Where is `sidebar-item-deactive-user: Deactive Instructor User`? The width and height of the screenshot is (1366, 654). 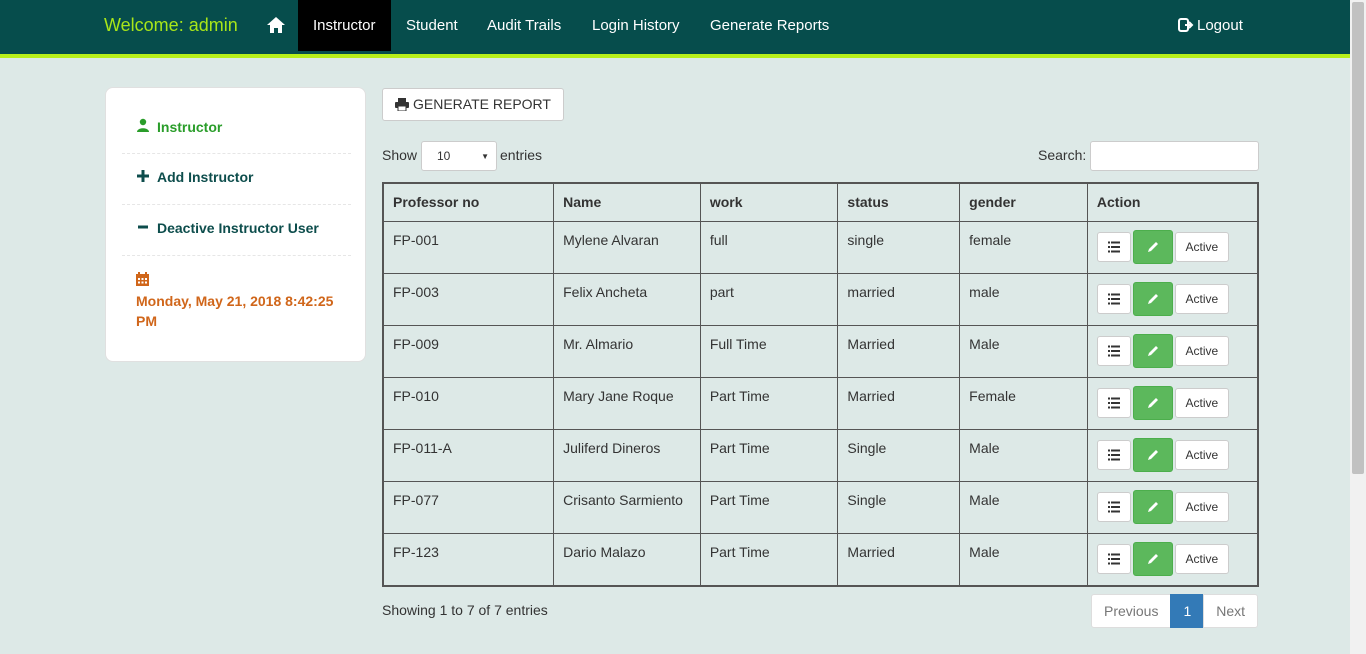 sidebar-item-deactive-user: Deactive Instructor User is located at coordinates (236, 238).